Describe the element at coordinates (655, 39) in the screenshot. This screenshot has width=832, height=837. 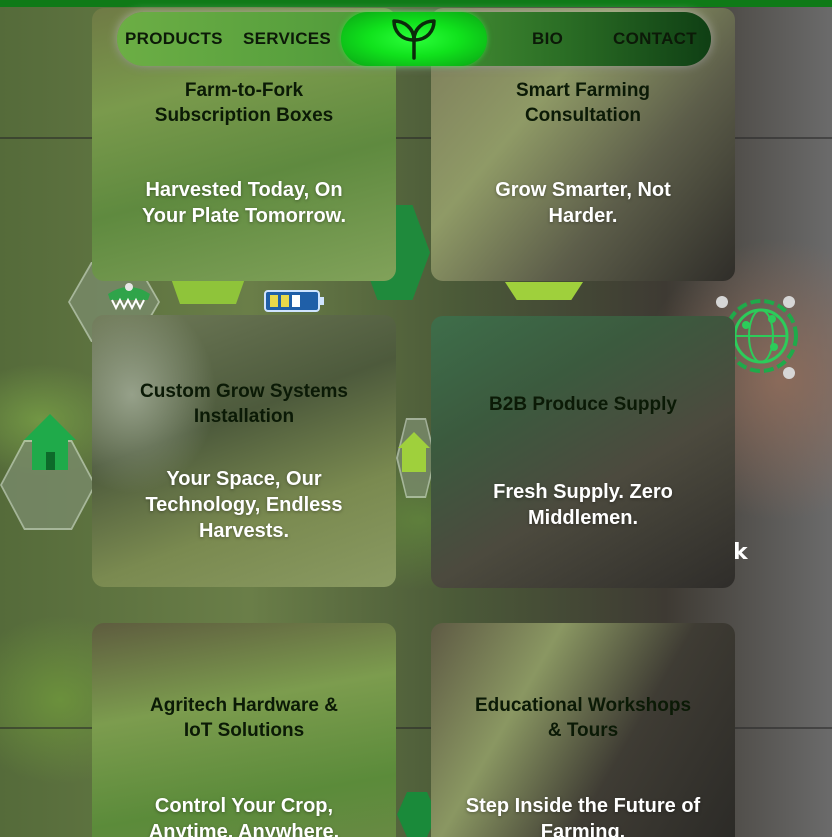
I see `nav-contact-link: CONTACT` at that location.